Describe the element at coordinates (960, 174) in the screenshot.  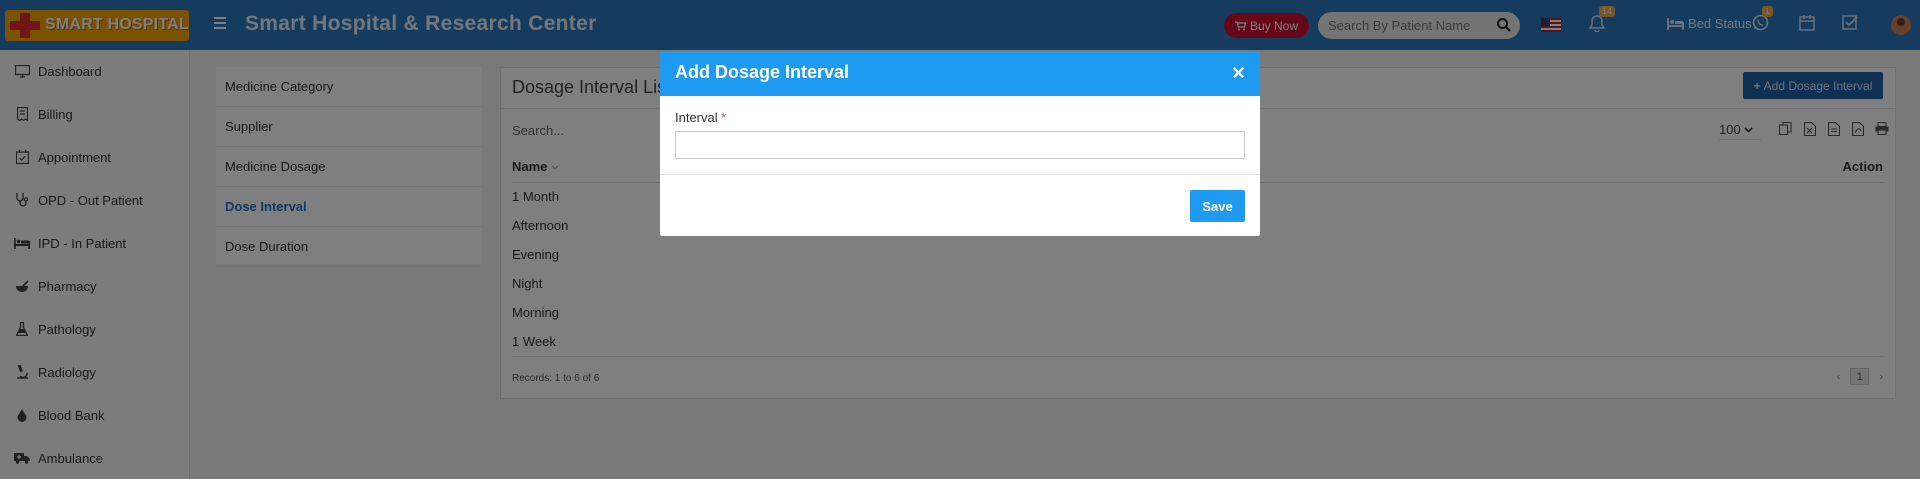
I see `divider` at that location.